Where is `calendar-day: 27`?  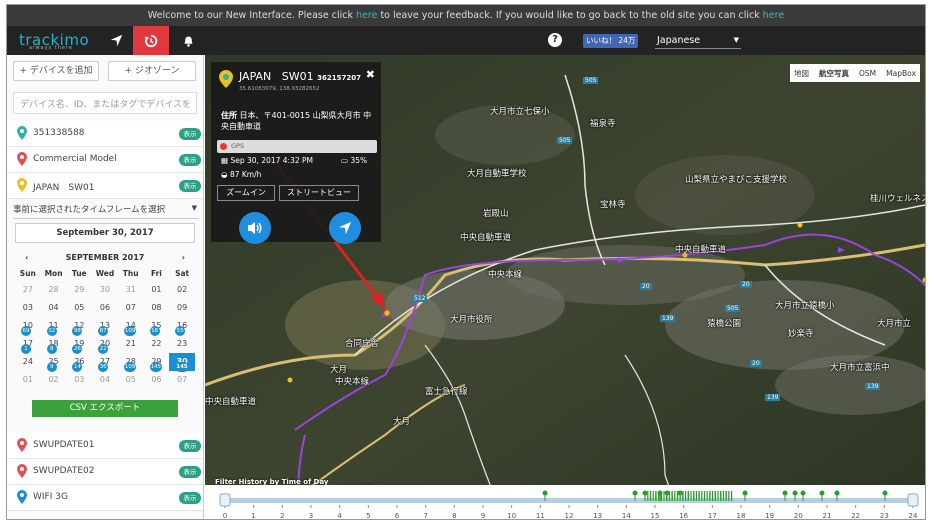 calendar-day: 27 is located at coordinates (28, 290).